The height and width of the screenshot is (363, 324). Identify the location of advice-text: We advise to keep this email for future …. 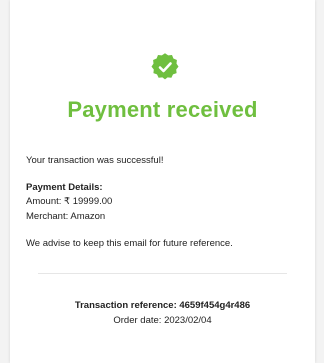
(129, 243).